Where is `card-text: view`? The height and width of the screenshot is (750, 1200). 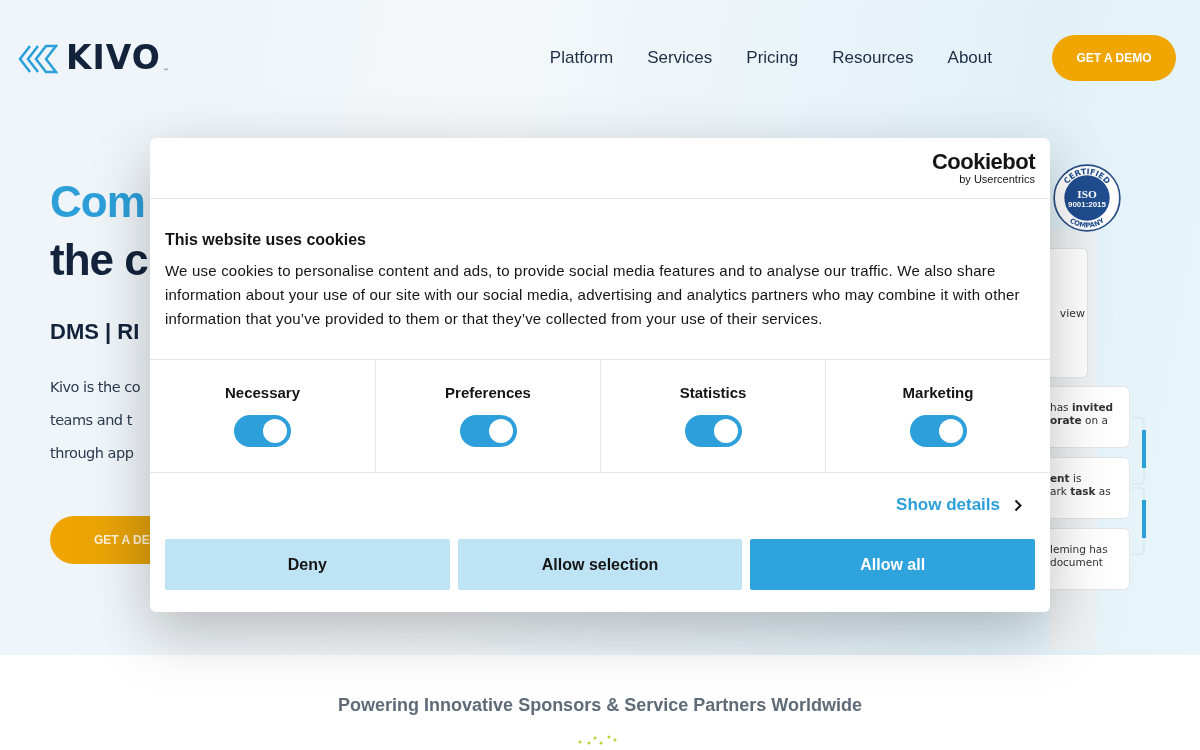 card-text: view is located at coordinates (1072, 313).